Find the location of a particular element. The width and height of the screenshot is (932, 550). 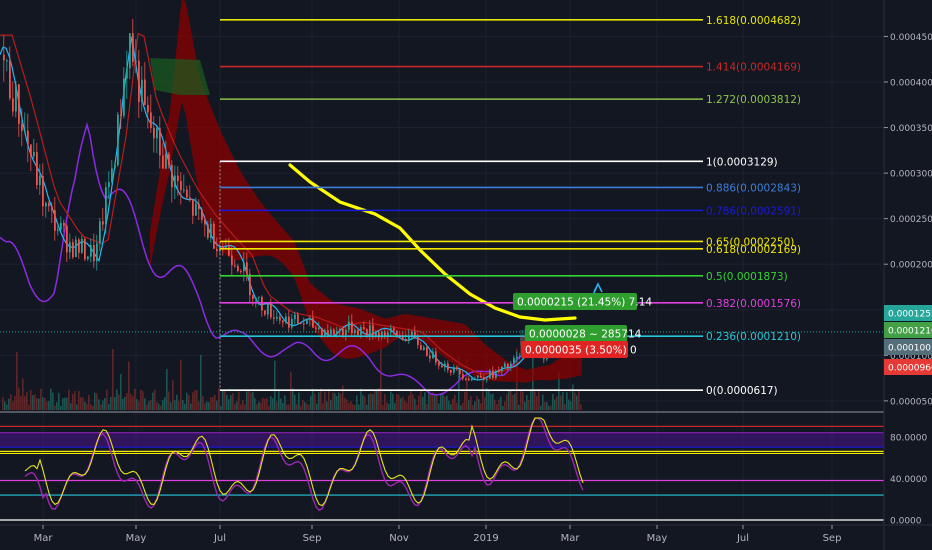

price-tick-label: 0.0003500 is located at coordinates (911, 129).